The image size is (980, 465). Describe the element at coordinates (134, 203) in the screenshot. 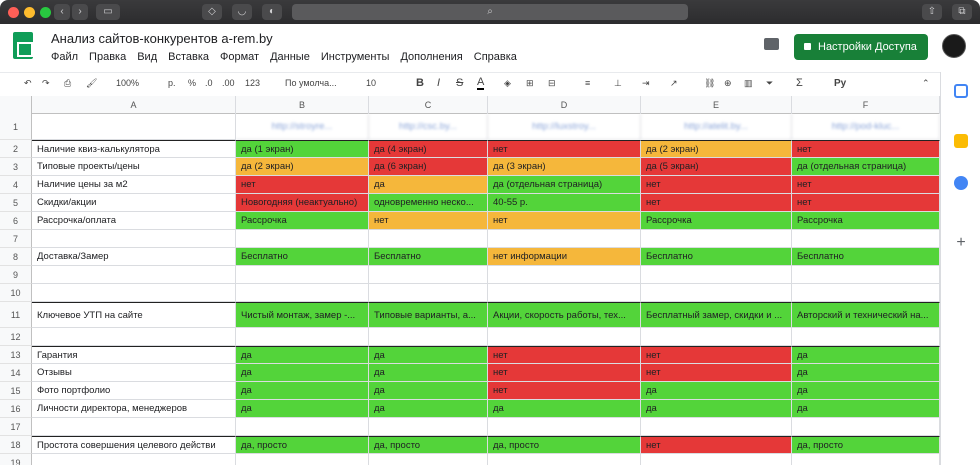

I see `cell-a5: Скидки/акции` at that location.